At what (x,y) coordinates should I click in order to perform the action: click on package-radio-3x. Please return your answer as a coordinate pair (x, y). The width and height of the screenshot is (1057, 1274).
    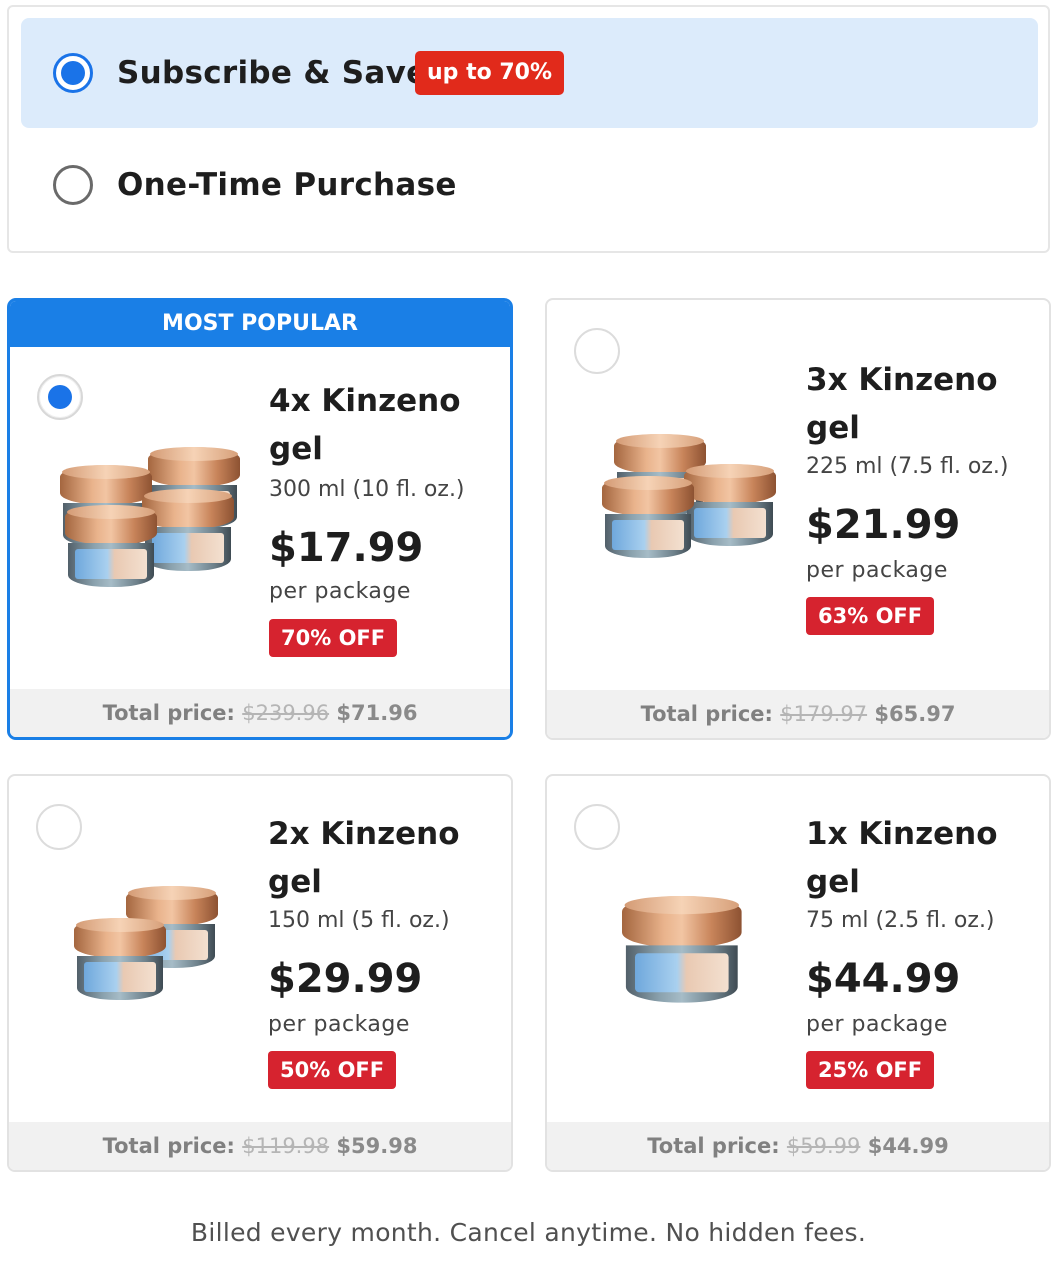
    Looking at the image, I should click on (597, 351).